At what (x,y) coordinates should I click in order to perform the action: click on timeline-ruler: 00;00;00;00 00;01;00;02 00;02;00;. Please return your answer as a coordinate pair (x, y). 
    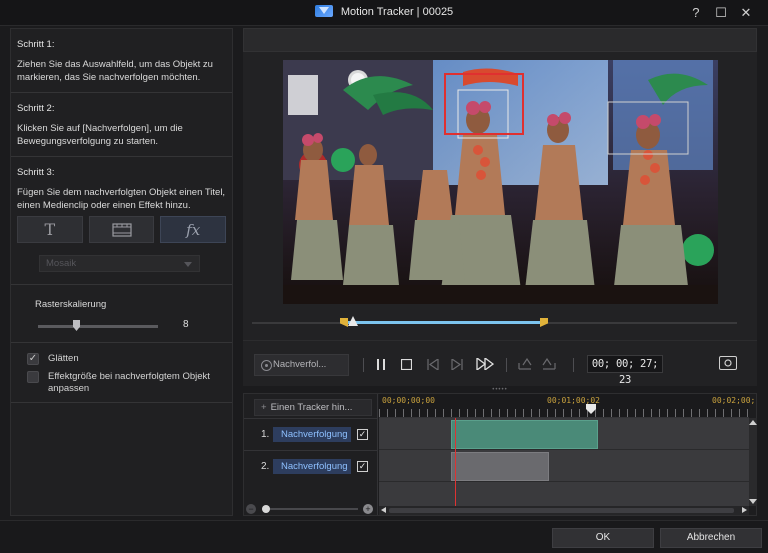
    Looking at the image, I should click on (567, 406).